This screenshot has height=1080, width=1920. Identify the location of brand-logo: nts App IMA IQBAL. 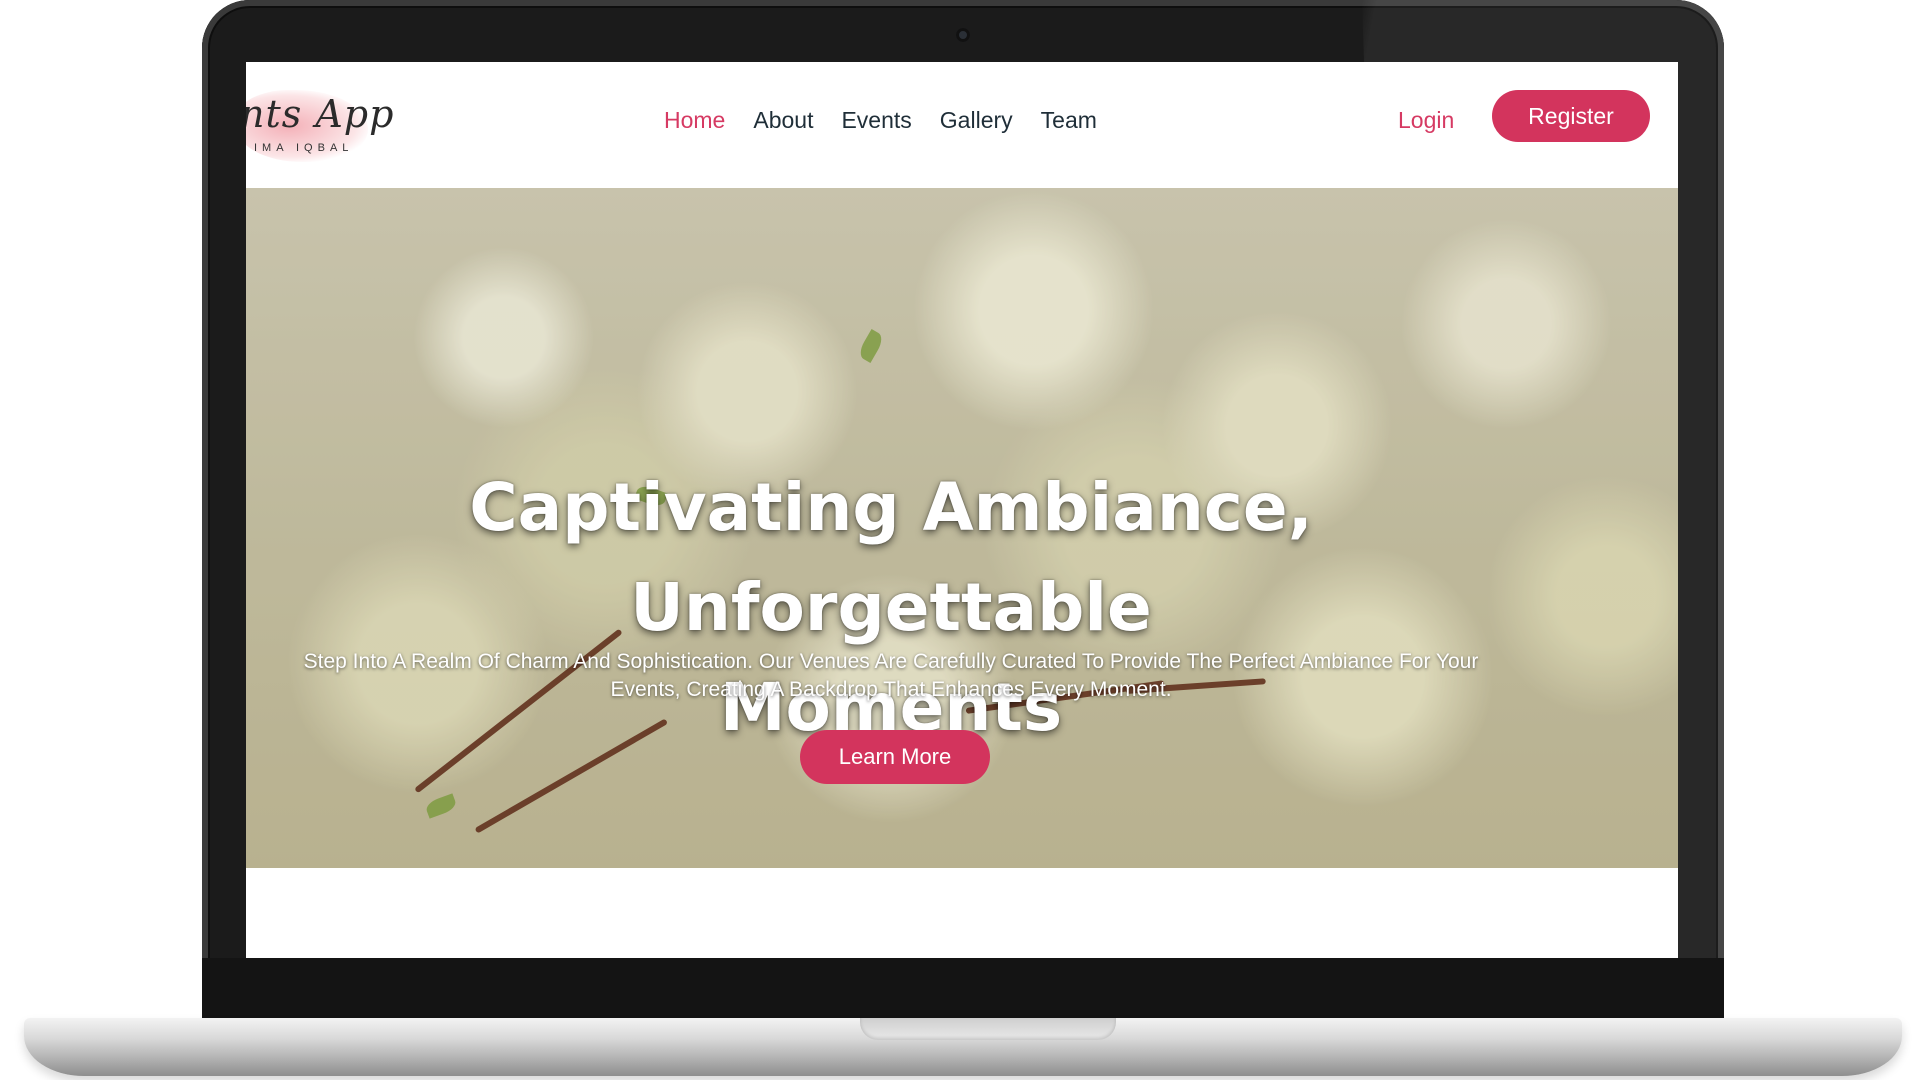
(319, 128).